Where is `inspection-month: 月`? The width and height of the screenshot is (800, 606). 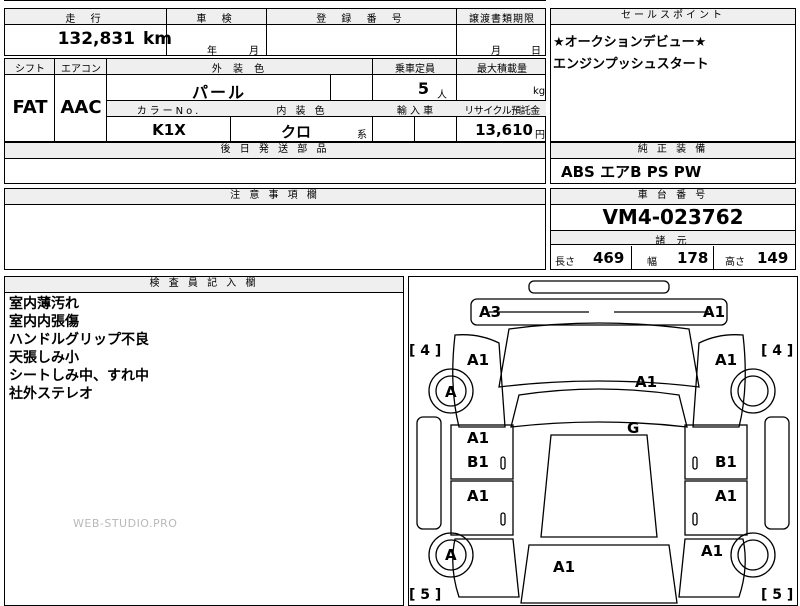
inspection-month: 月 is located at coordinates (254, 51).